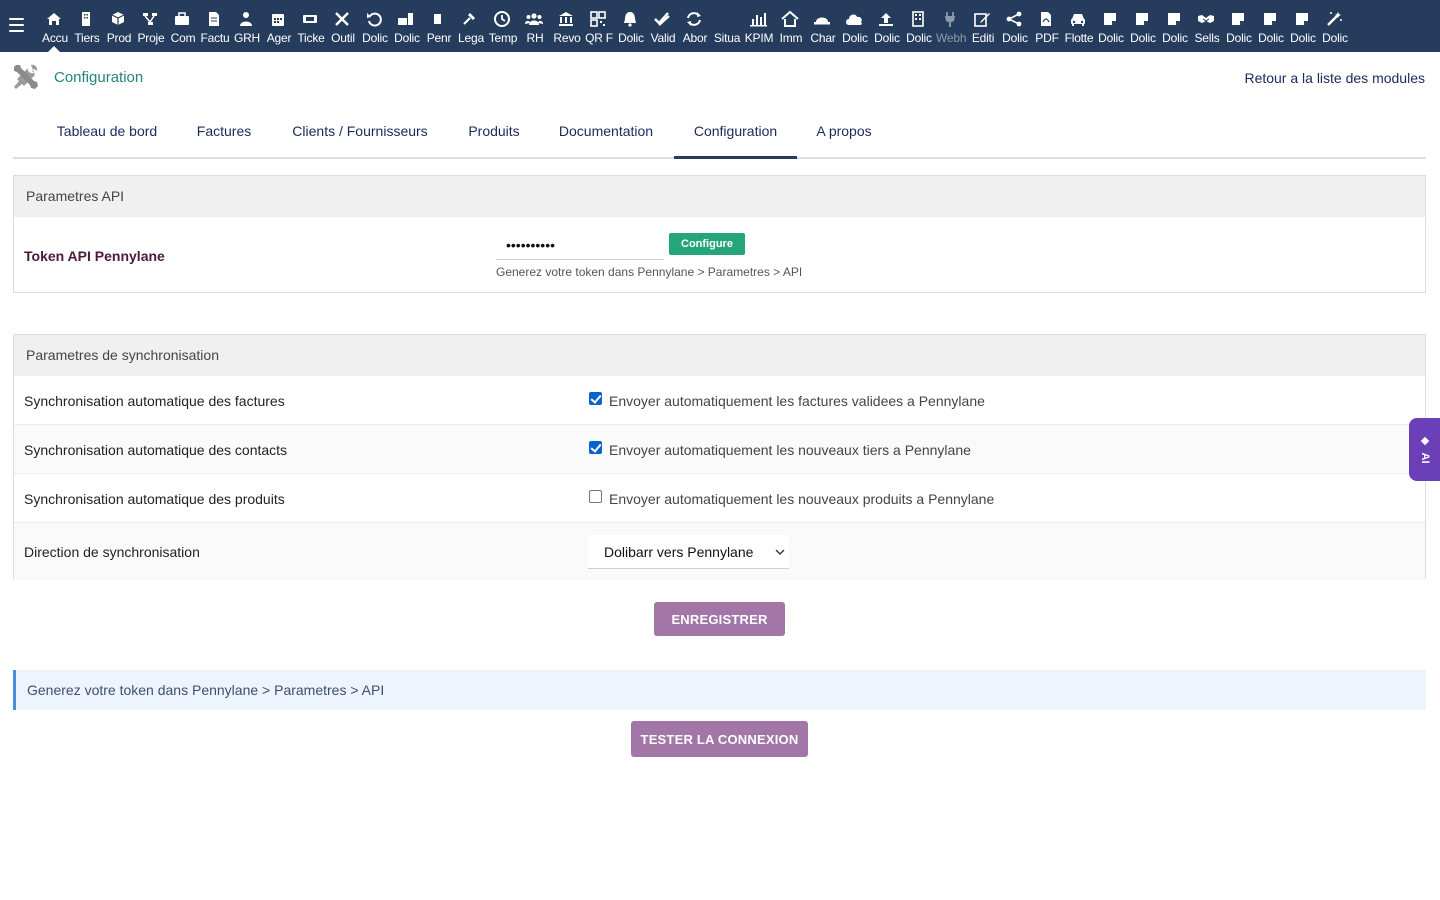 The image size is (1440, 900). Describe the element at coordinates (1206, 26) in the screenshot. I see `menu-item-36: Sells` at that location.